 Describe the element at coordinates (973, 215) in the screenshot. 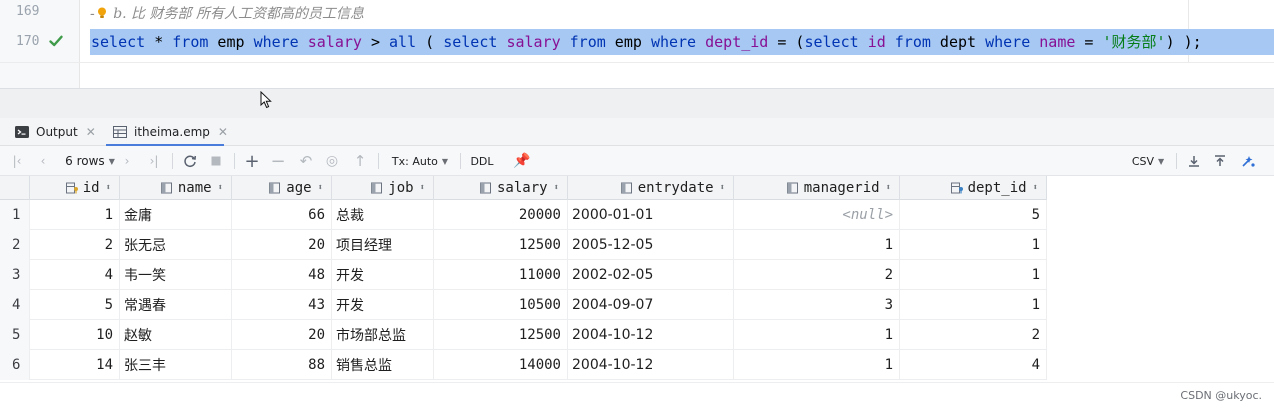

I see `cell-dept-id: 5` at that location.